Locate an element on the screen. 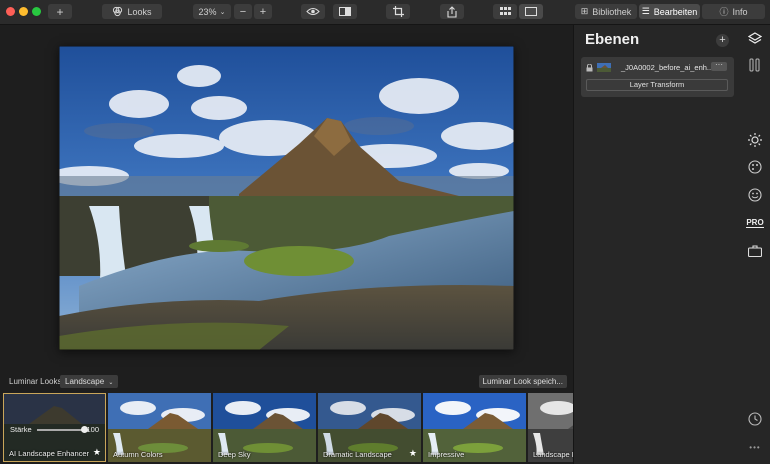  layers-icon is located at coordinates (755, 39).